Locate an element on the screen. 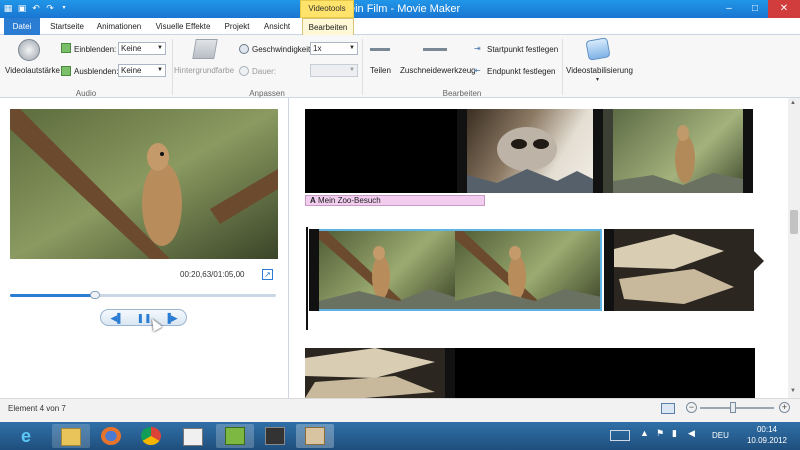 This screenshot has width=800, height=450. show-hidden-icons: ▲ is located at coordinates (644, 433).